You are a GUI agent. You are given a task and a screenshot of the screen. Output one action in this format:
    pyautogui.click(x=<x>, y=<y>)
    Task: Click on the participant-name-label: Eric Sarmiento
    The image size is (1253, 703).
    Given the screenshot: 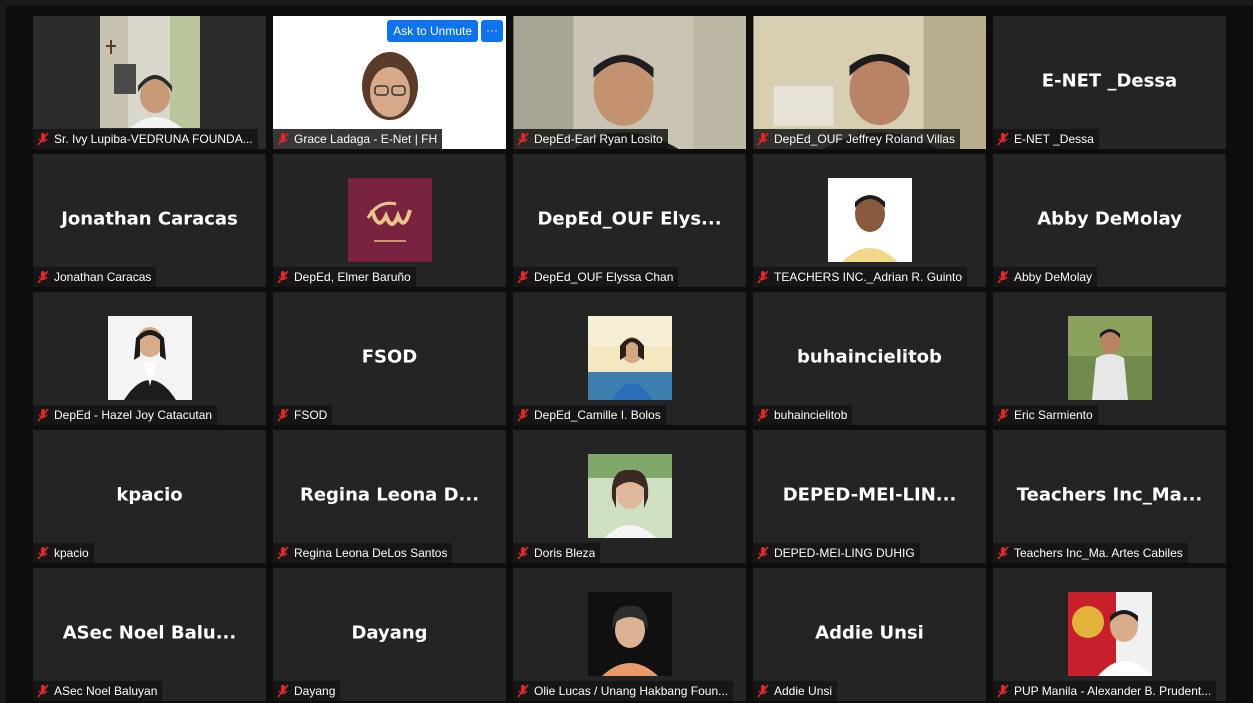 What is the action you would take?
    pyautogui.click(x=1045, y=415)
    